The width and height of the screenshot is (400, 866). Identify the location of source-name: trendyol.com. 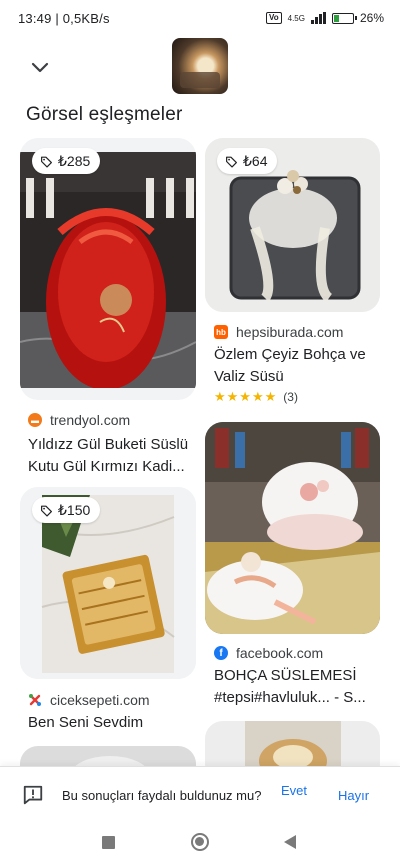
(90, 420).